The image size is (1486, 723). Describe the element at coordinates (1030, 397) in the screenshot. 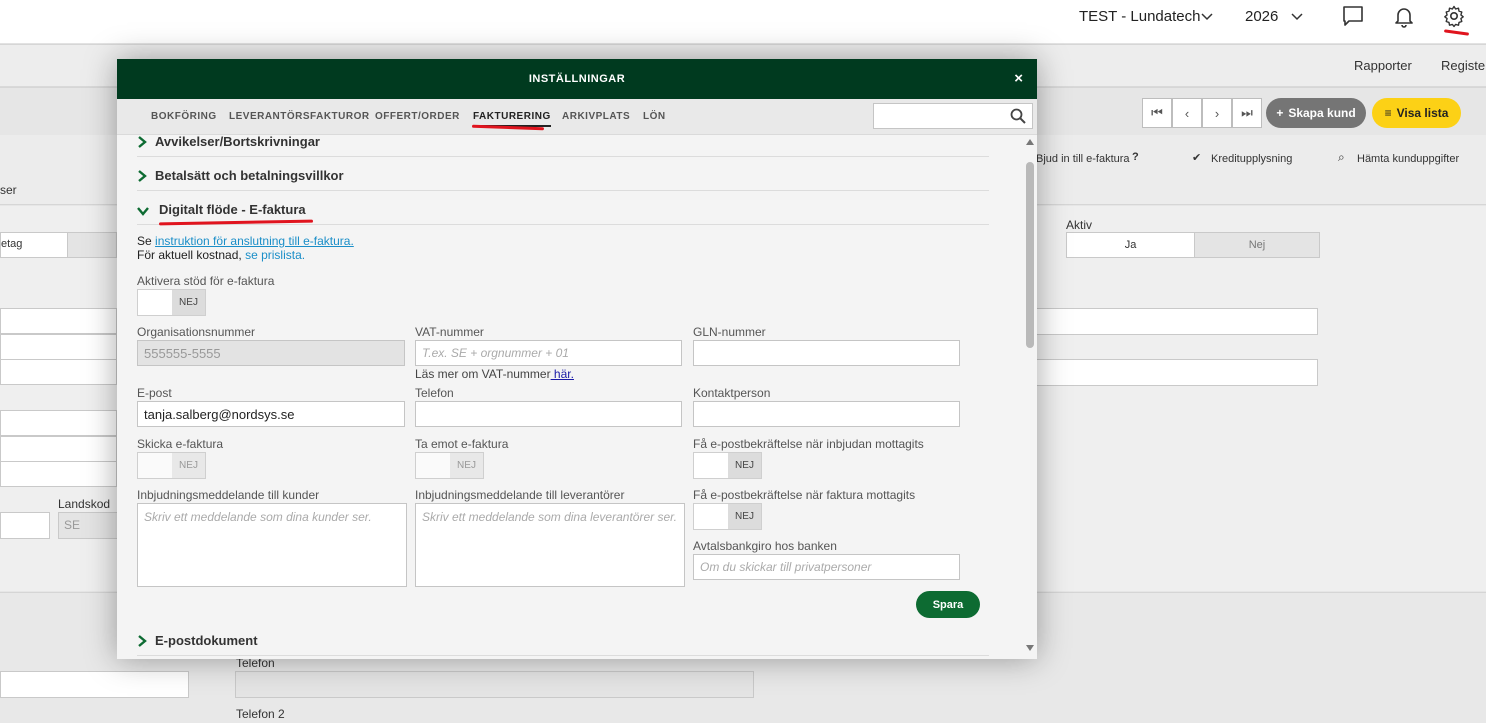

I see `modal-scrollbar` at that location.